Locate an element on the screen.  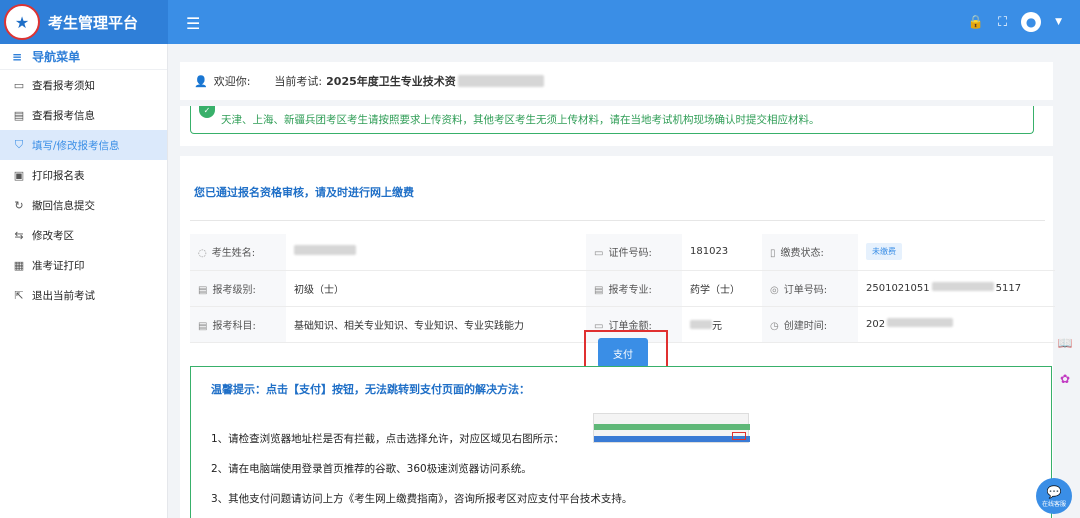
target-icon: ◎ is located at coordinates (774, 290).